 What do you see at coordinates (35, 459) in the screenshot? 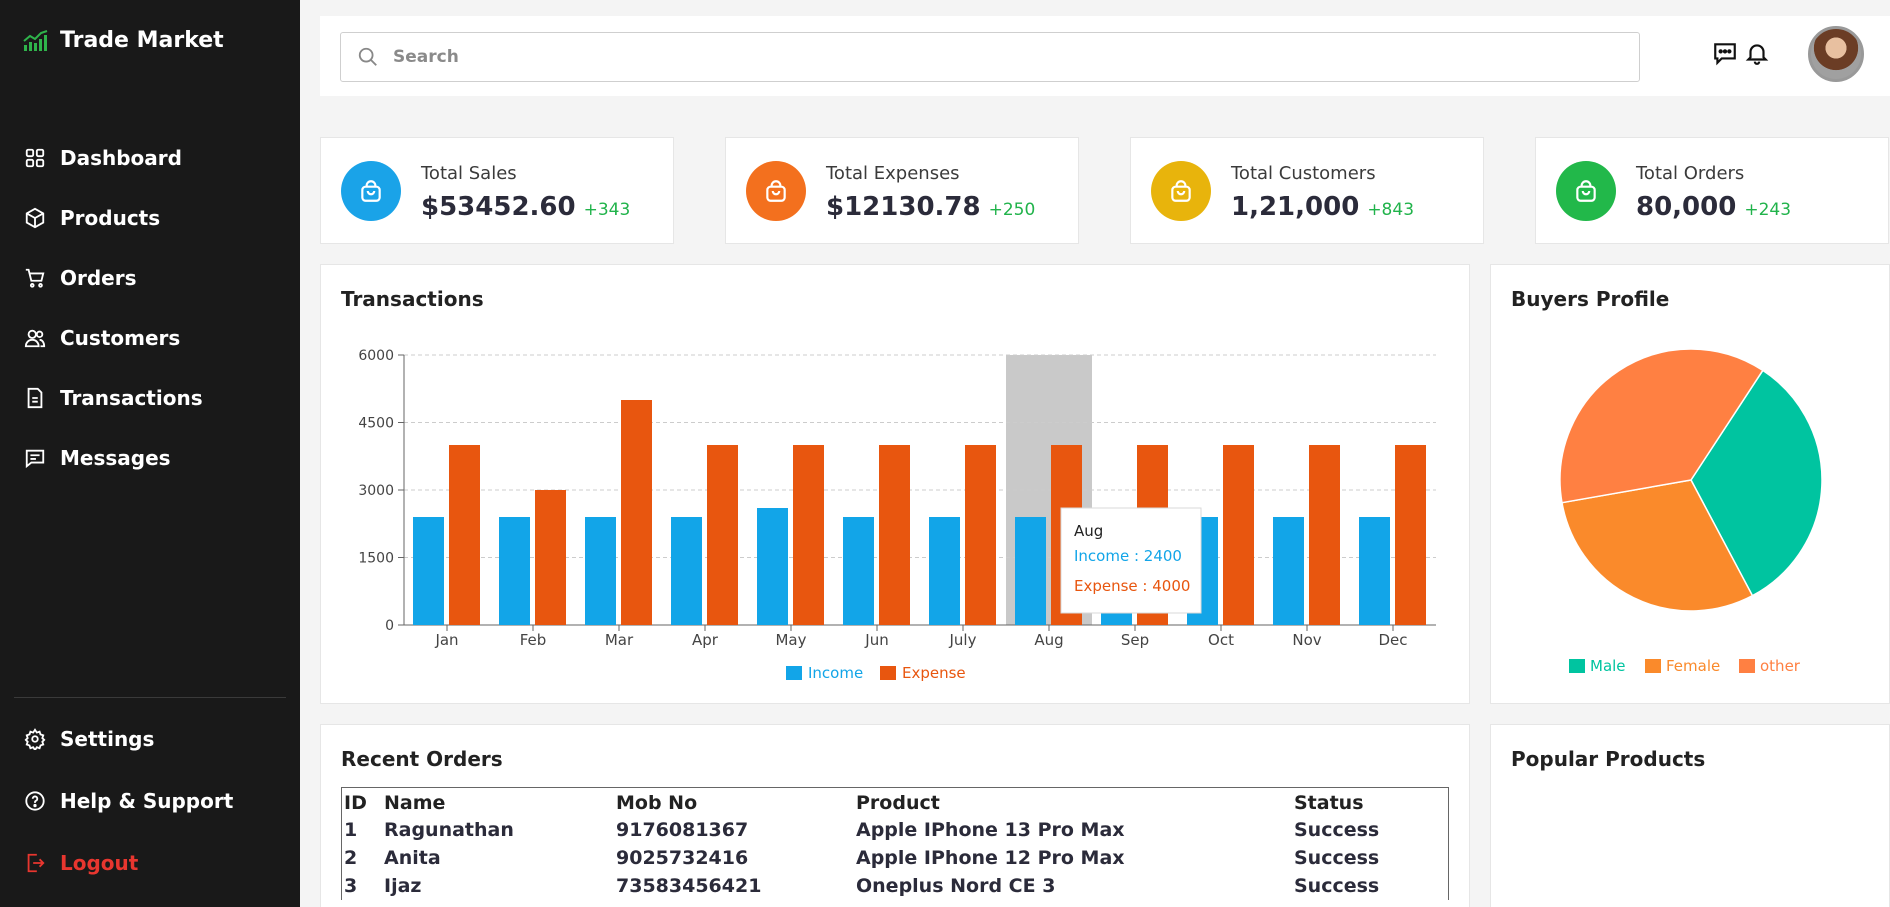
I see `message-icon` at bounding box center [35, 459].